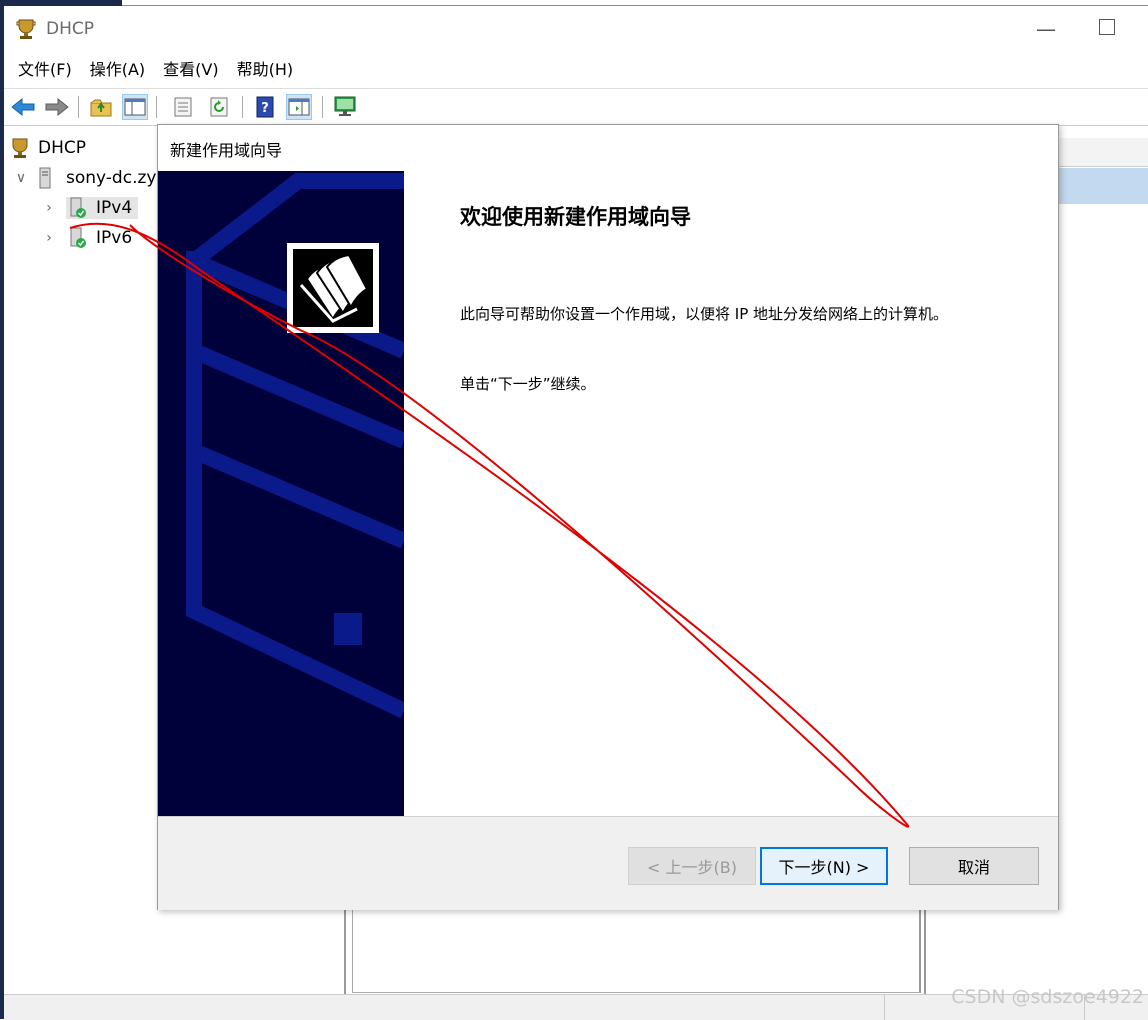  I want to click on monitor-icon, so click(345, 107).